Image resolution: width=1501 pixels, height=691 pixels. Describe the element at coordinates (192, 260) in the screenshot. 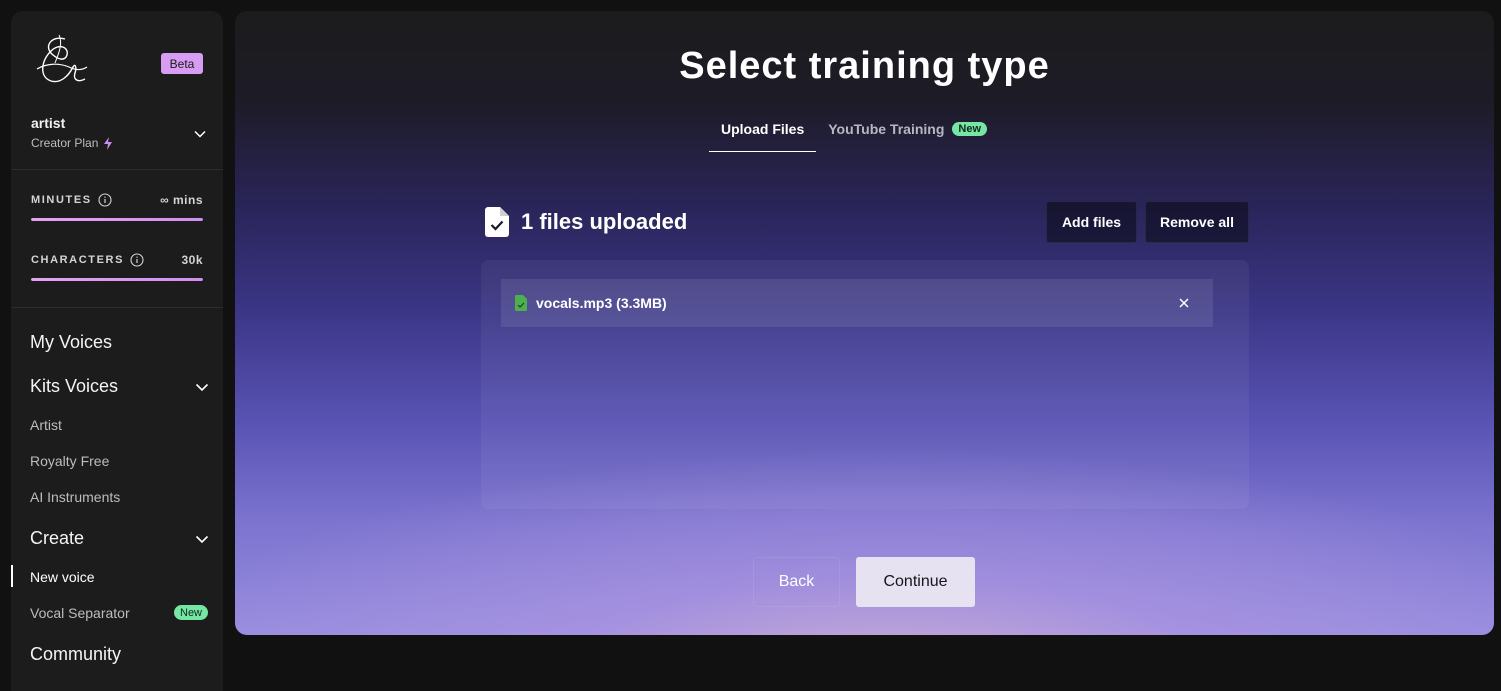

I see `characters-value: 30k` at that location.